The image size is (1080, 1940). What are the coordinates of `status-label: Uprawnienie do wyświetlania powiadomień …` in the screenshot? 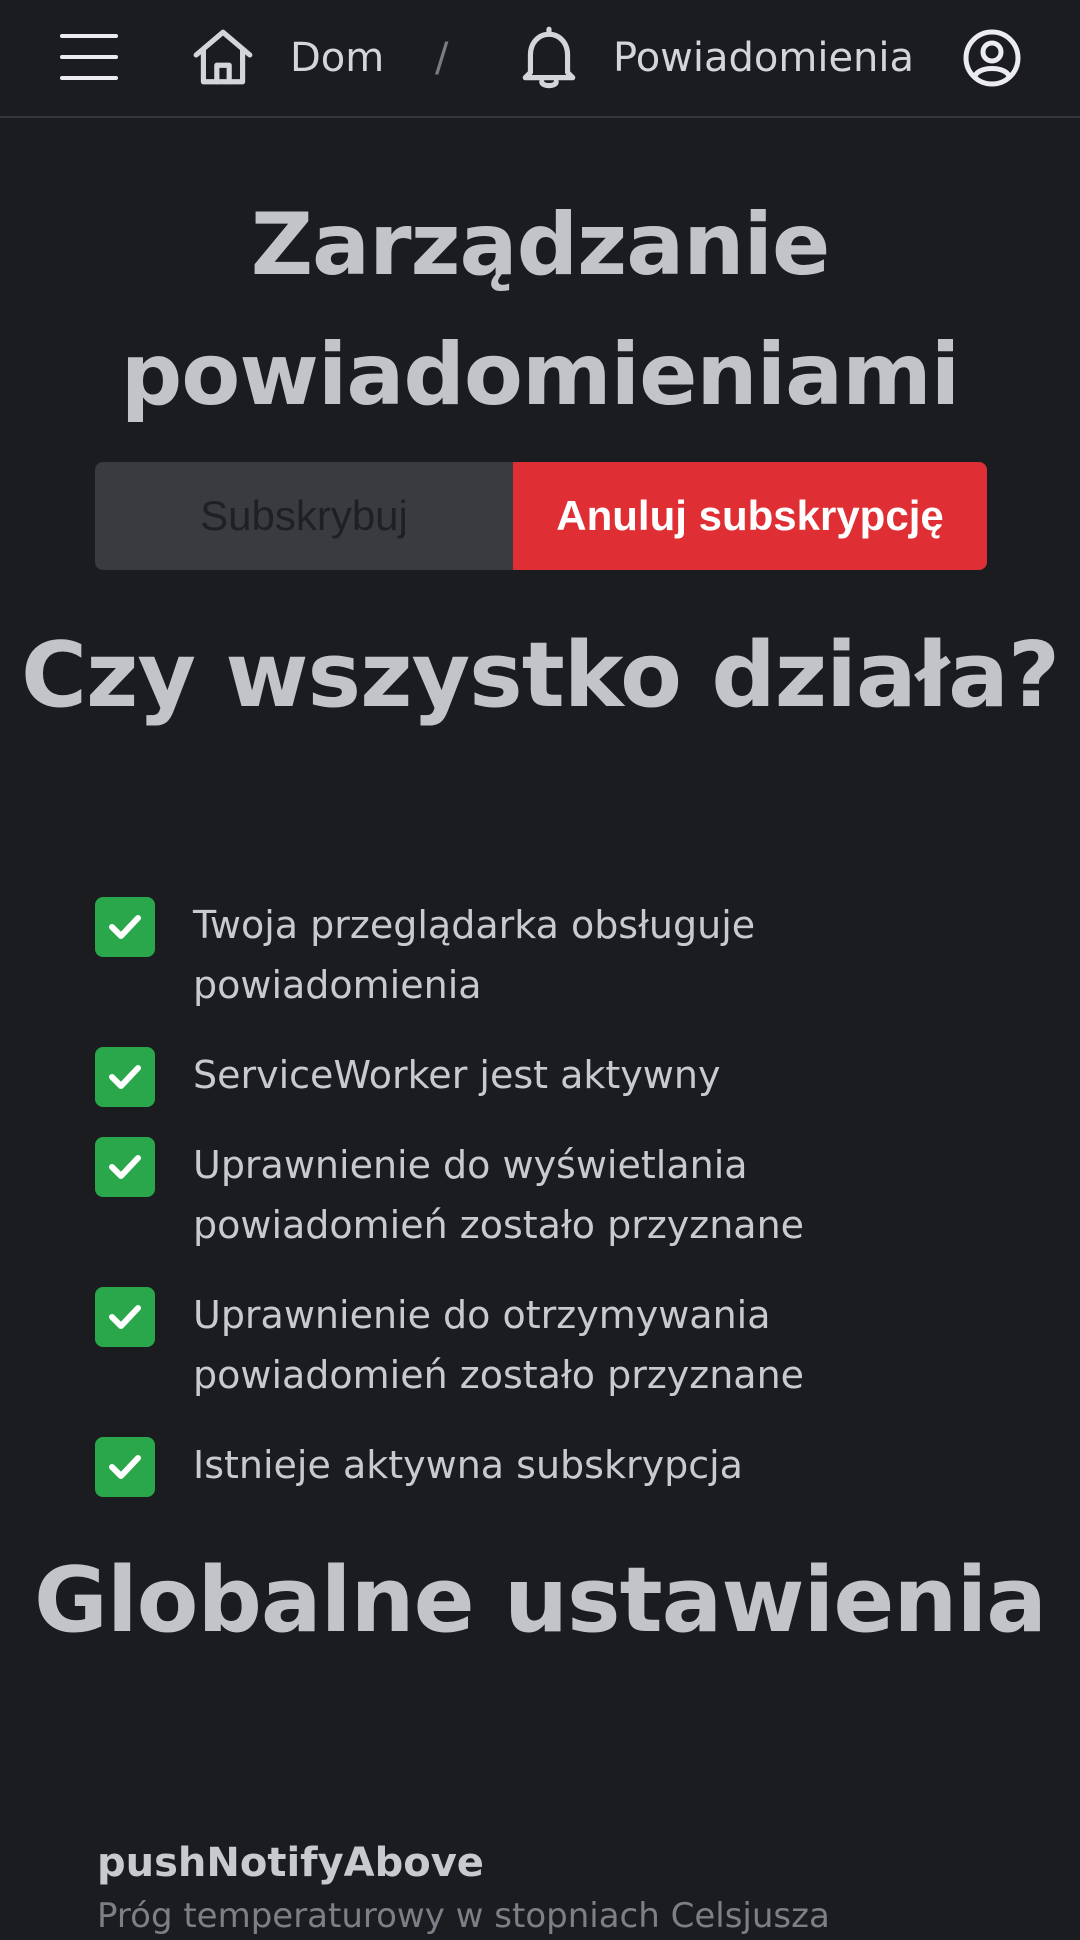 It's located at (499, 1195).